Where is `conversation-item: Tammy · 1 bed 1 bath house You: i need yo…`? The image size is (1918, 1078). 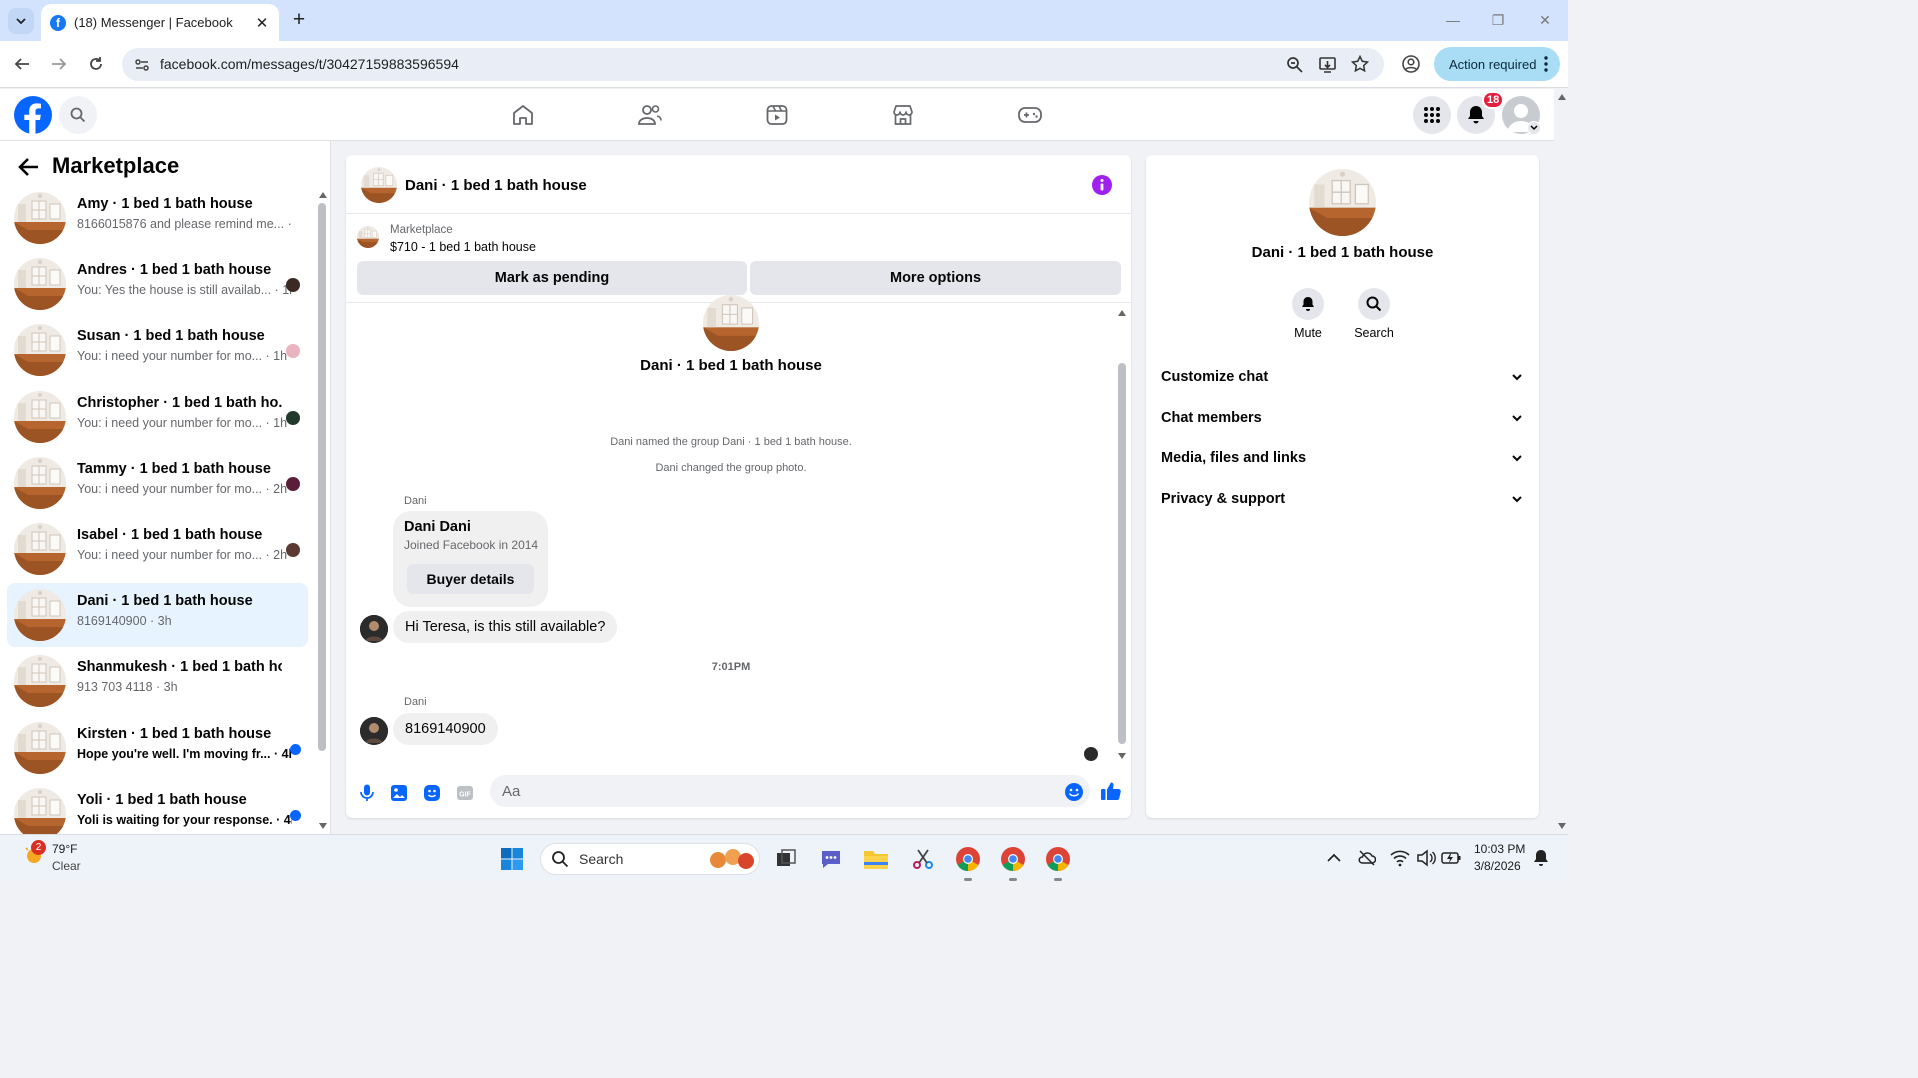
conversation-item: Tammy · 1 bed 1 bath house You: i need yo… is located at coordinates (157, 483).